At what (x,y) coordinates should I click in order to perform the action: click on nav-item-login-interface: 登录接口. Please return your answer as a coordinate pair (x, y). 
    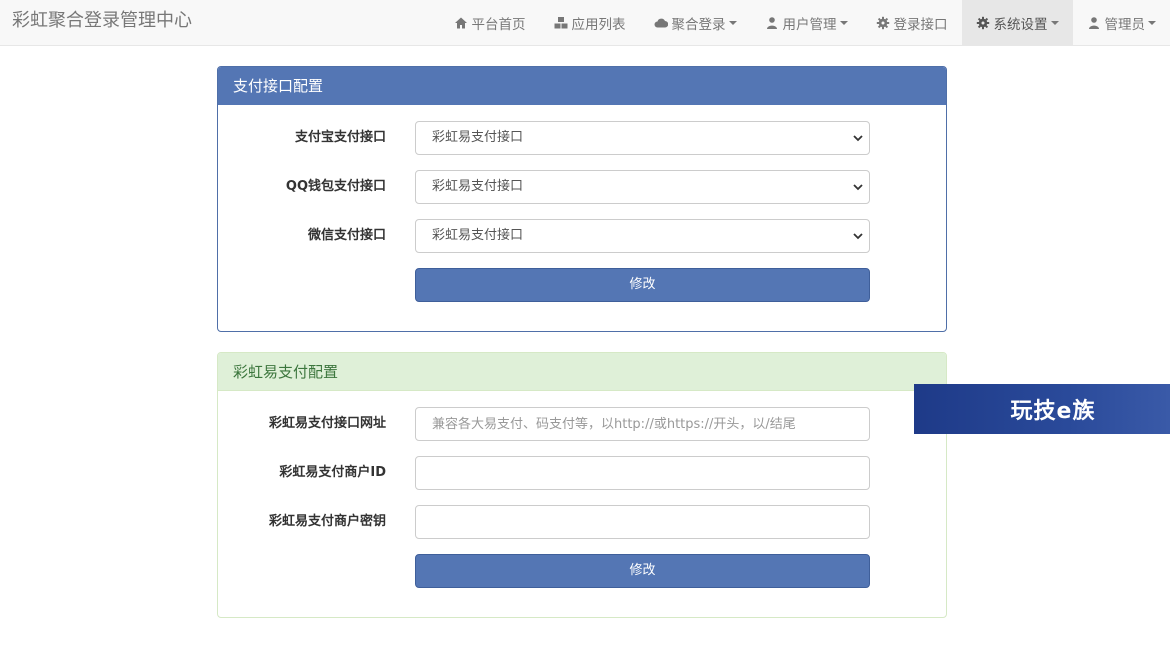
    Looking at the image, I should click on (912, 23).